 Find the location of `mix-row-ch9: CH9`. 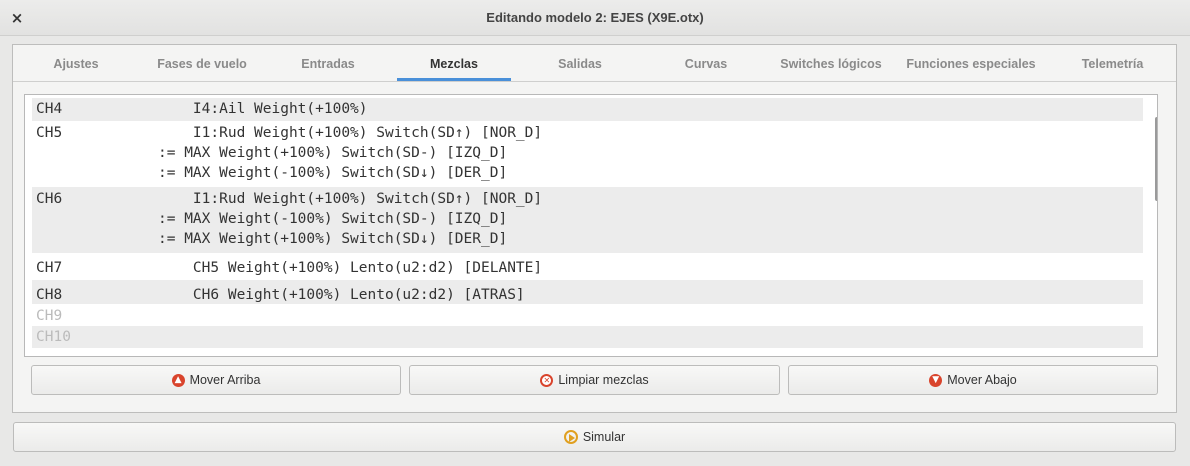

mix-row-ch9: CH9 is located at coordinates (587, 315).